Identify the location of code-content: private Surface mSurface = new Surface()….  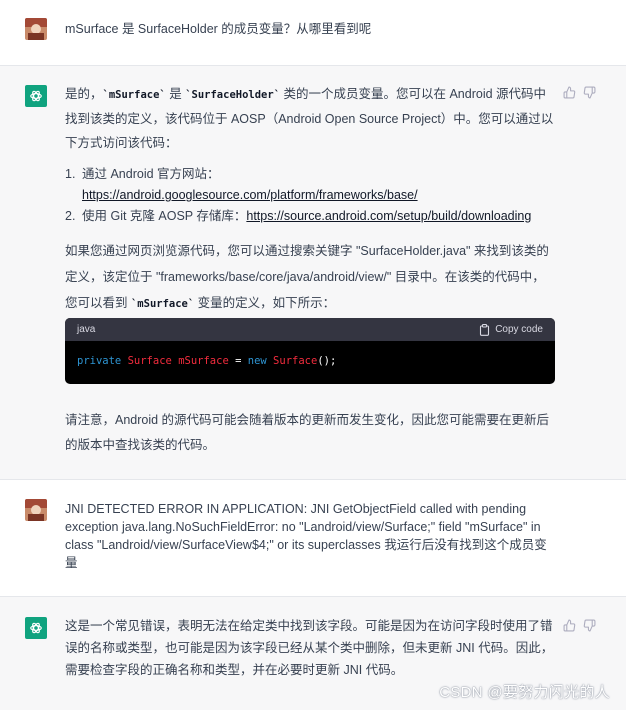
(207, 361).